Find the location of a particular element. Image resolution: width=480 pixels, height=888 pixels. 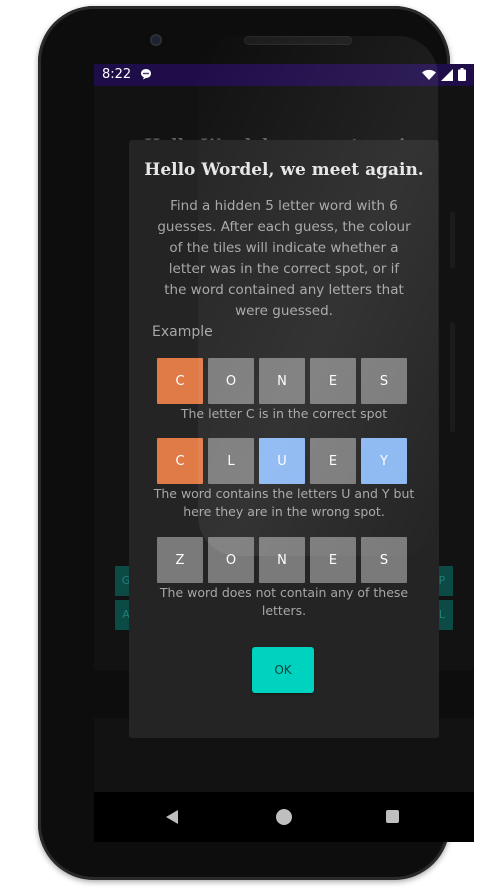

front-camera is located at coordinates (156, 40).